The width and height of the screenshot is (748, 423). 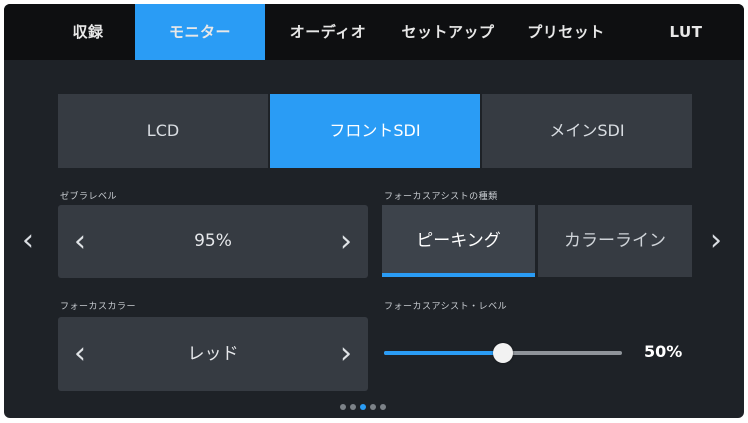 What do you see at coordinates (448, 32) in the screenshot?
I see `tab-setup: セットアップ` at bounding box center [448, 32].